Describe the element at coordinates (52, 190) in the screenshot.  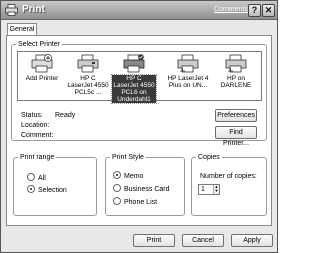
I see `radio-selection-label: Selection` at that location.